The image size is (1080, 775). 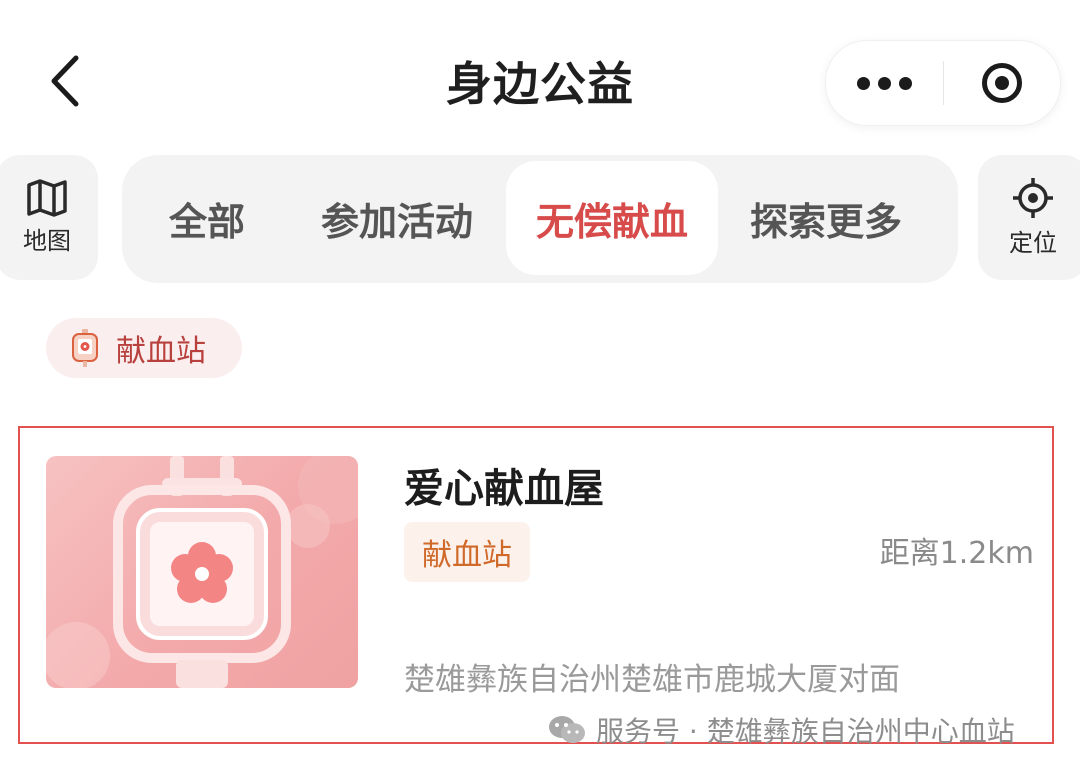 I want to click on watermark-text: 服务号 · 楚雄彝族自治州中心血站, so click(x=805, y=731).